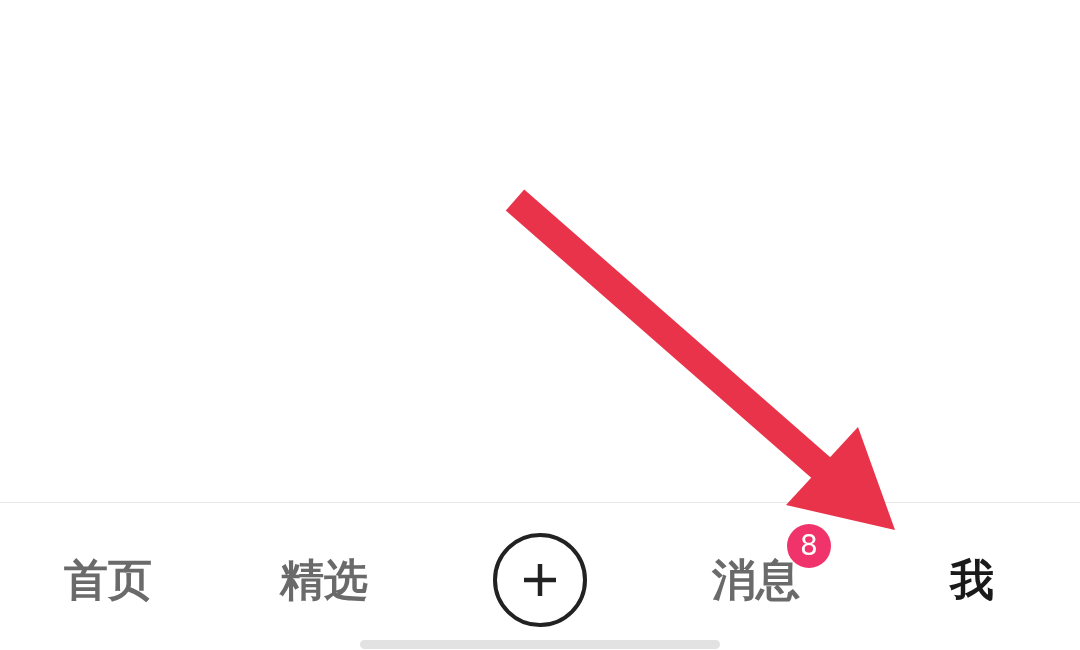 The height and width of the screenshot is (650, 1080). Describe the element at coordinates (324, 580) in the screenshot. I see `tab: 精选` at that location.